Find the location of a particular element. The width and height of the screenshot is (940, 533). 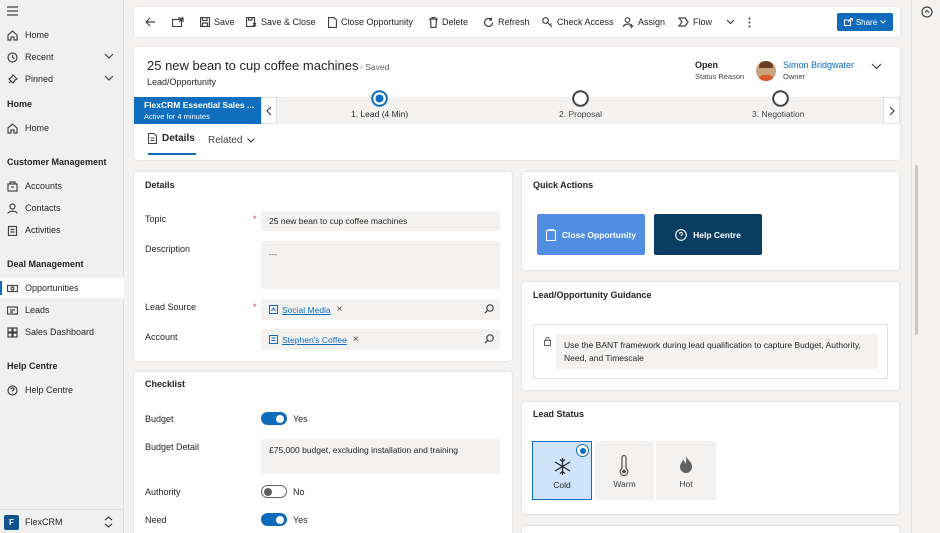

quick-actions-title: Quick Actions is located at coordinates (563, 185).